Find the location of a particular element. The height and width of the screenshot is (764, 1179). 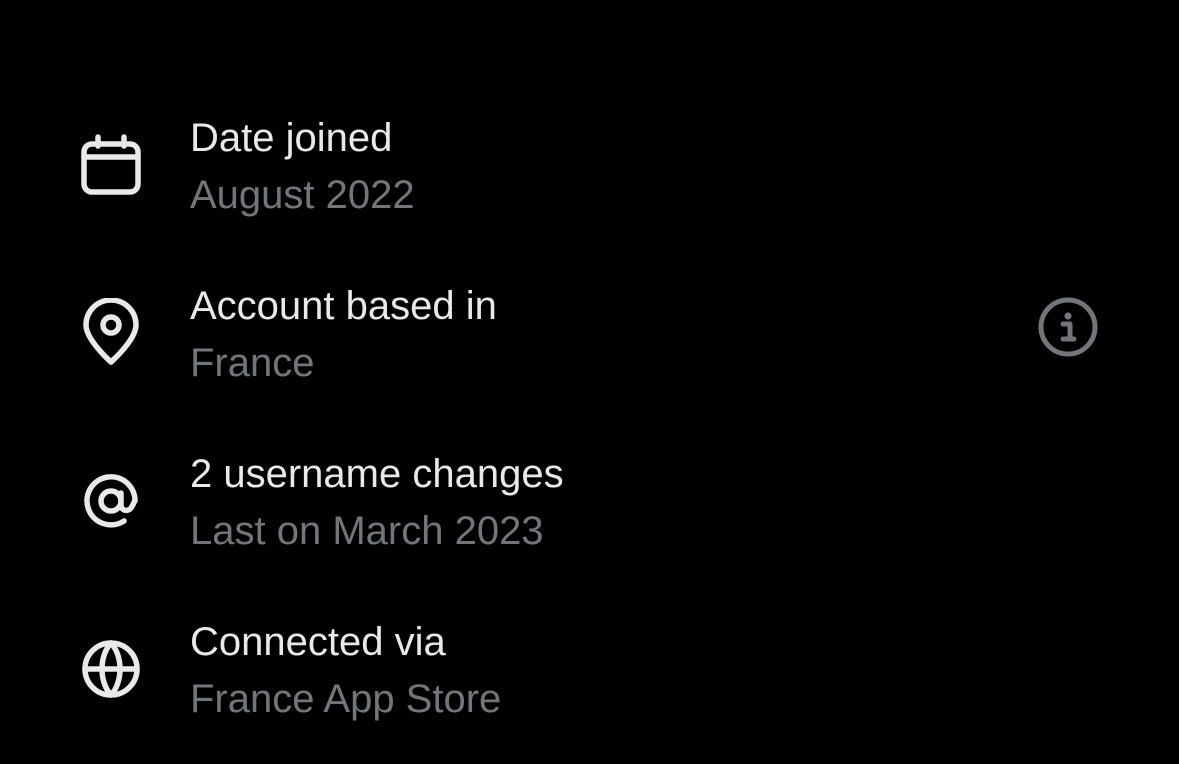

username-changes-text: 2 username changes Last on March 2023 is located at coordinates (590, 502).